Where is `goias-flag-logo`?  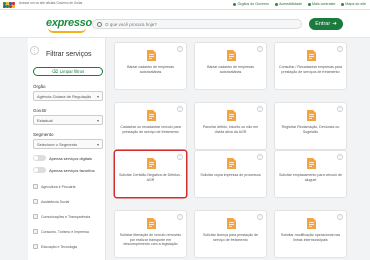 goias-flag-logo is located at coordinates (9, 5).